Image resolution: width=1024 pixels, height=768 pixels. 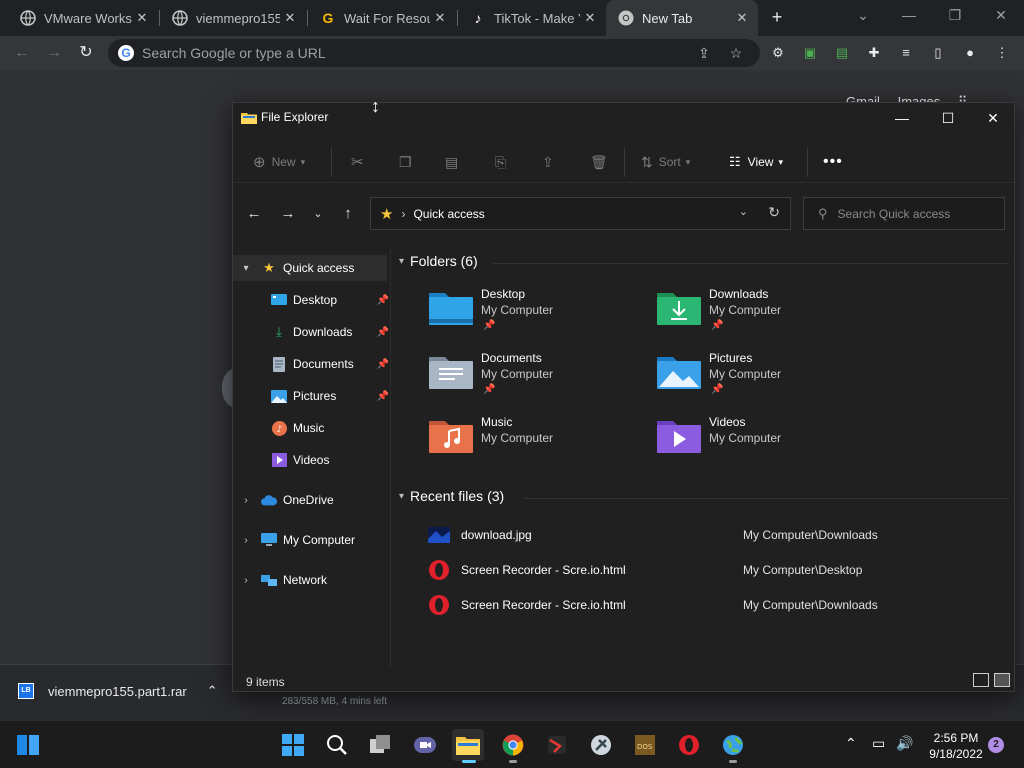 I want to click on folder-tile-downloads: Downloads My Computer 📌, so click(x=767, y=315).